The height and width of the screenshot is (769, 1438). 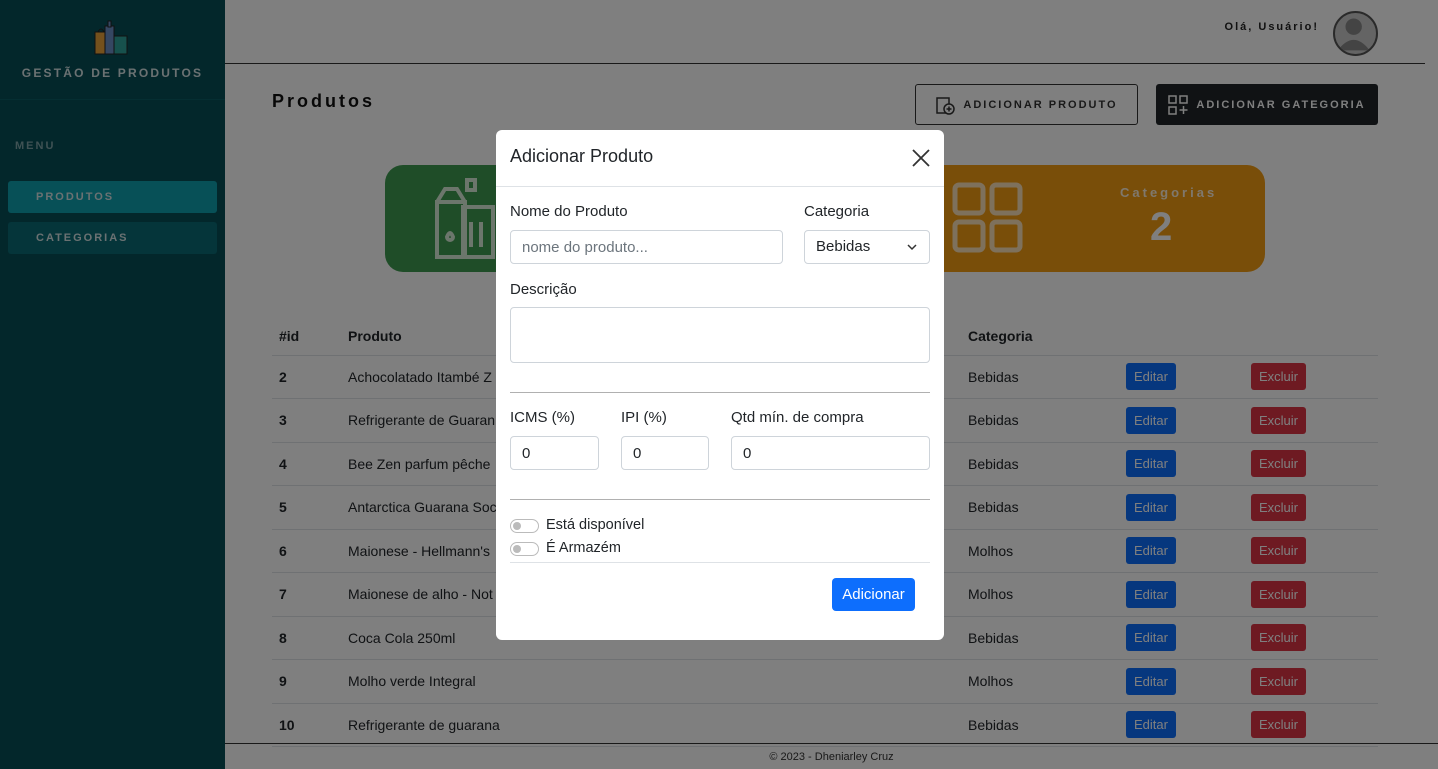 What do you see at coordinates (873, 594) in the screenshot?
I see `submit-add-button: Adicionar` at bounding box center [873, 594].